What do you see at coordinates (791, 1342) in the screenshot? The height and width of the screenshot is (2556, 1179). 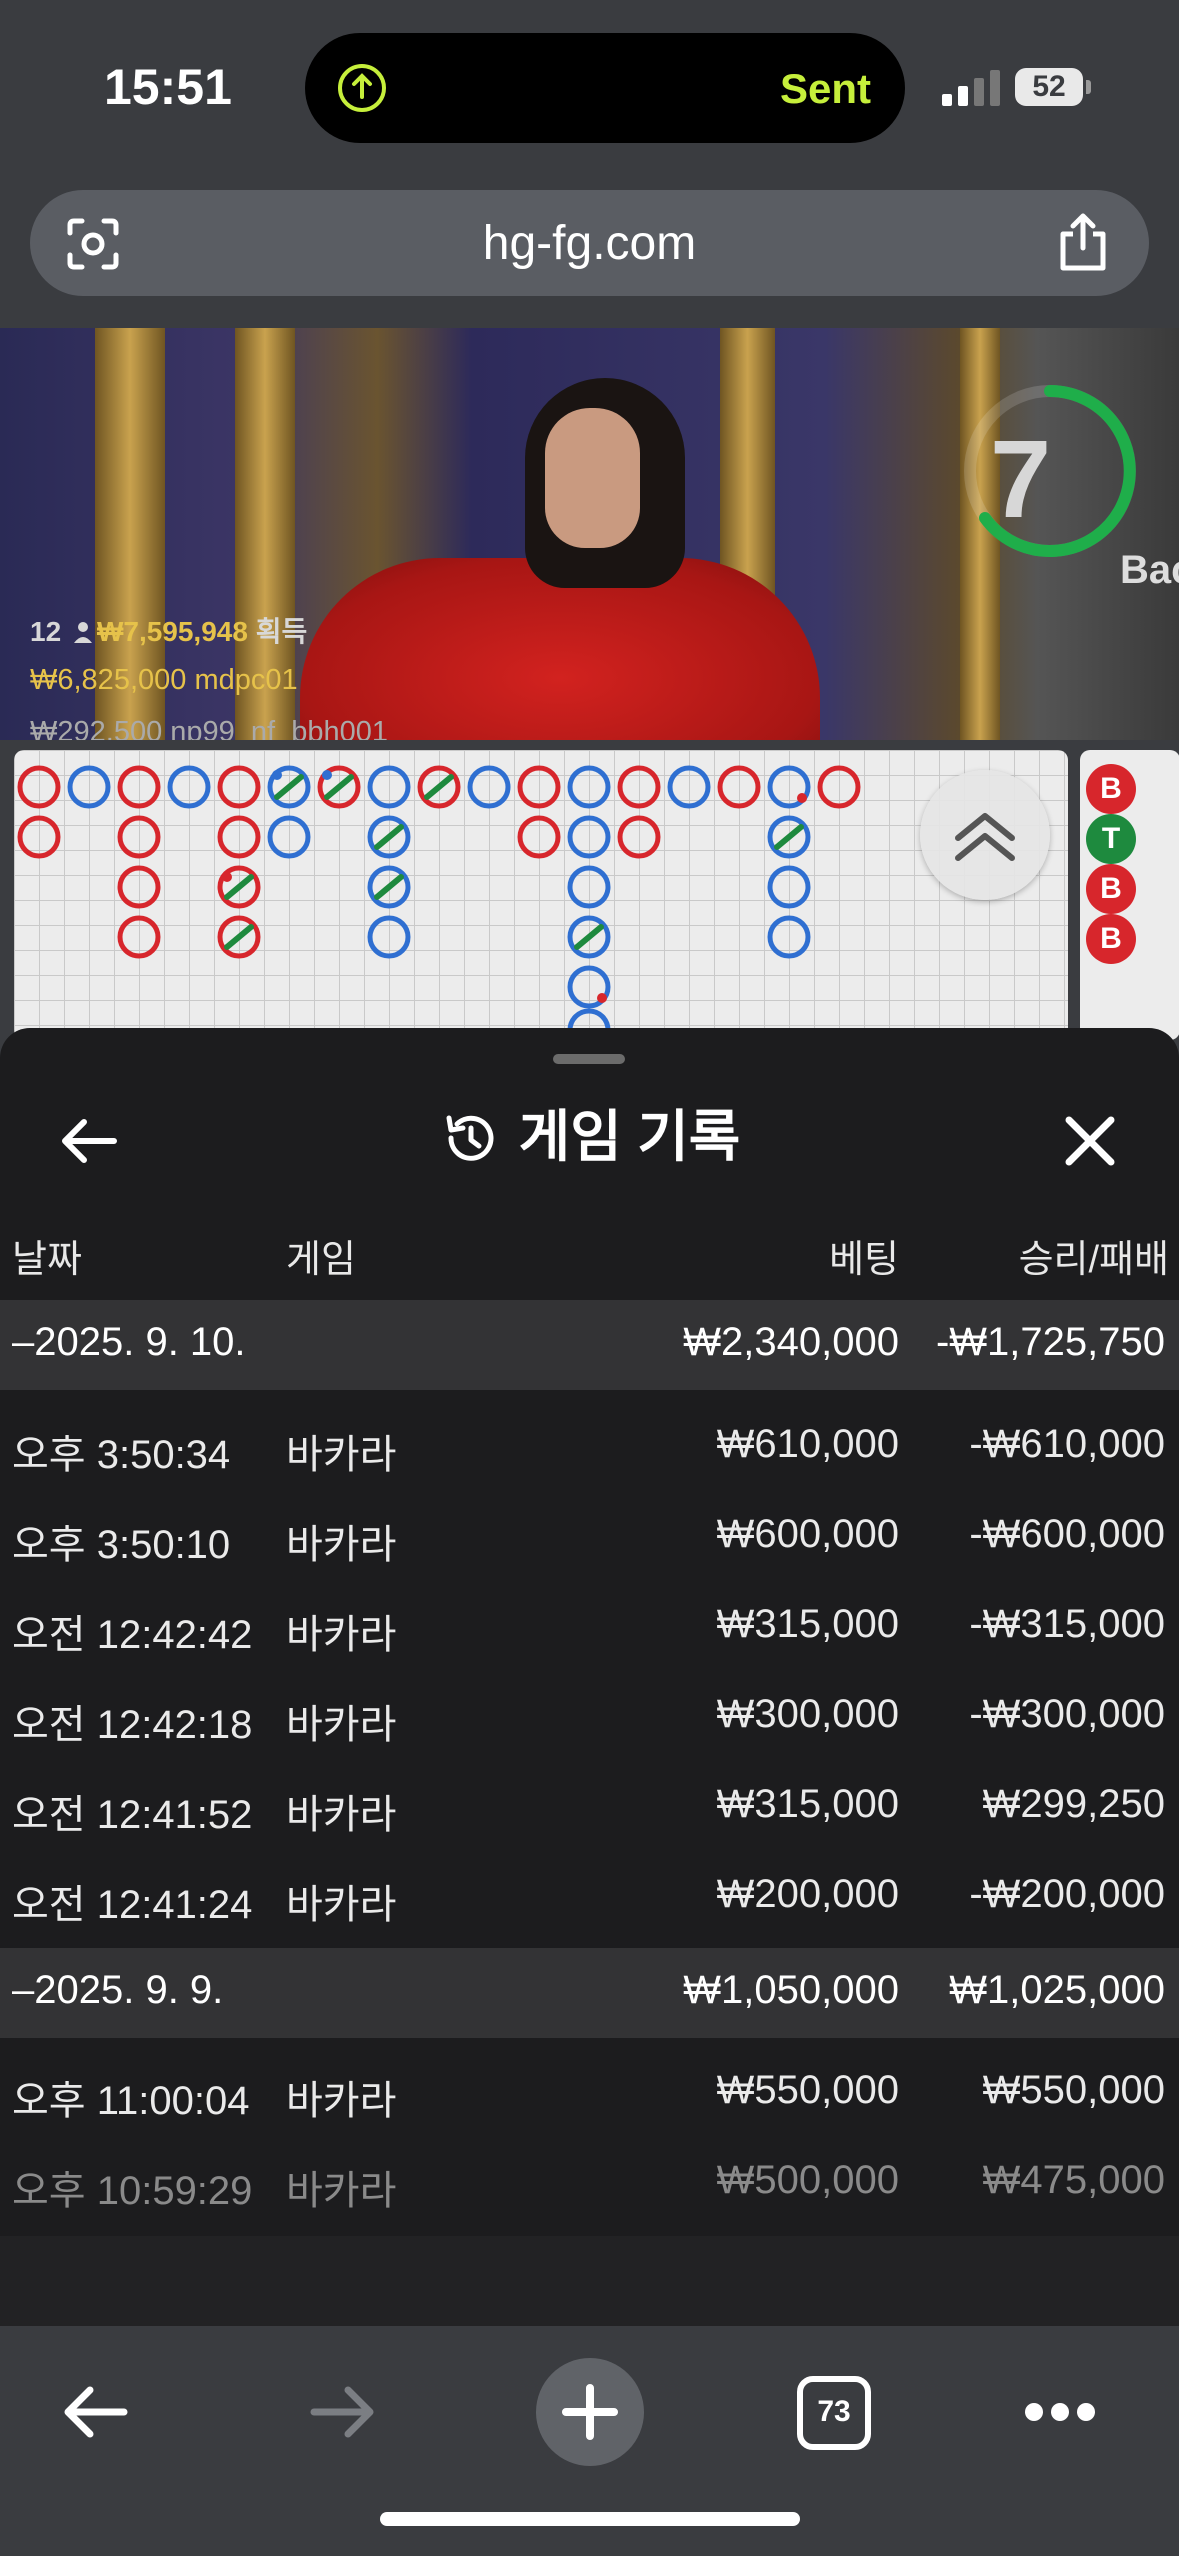 I see `group-bet-total: ₩2,340,000` at bounding box center [791, 1342].